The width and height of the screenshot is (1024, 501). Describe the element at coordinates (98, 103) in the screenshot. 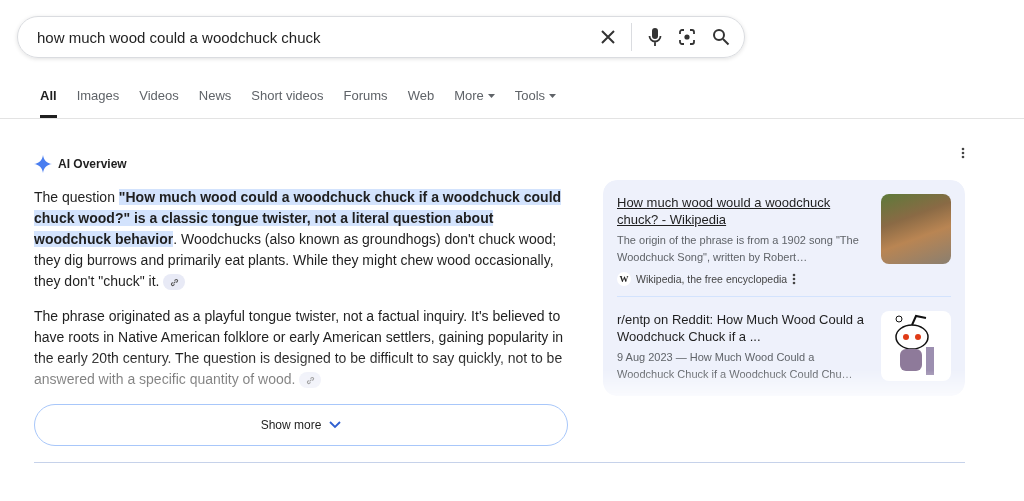

I see `search-tab: Images` at that location.